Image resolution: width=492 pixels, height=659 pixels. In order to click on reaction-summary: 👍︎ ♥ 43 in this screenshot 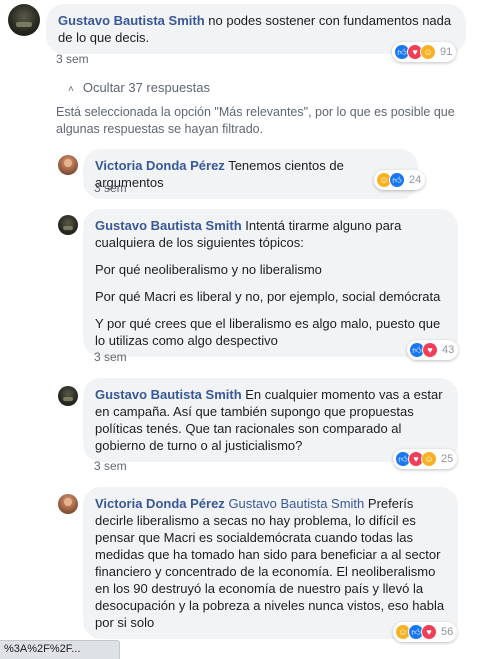, I will do `click(433, 350)`.